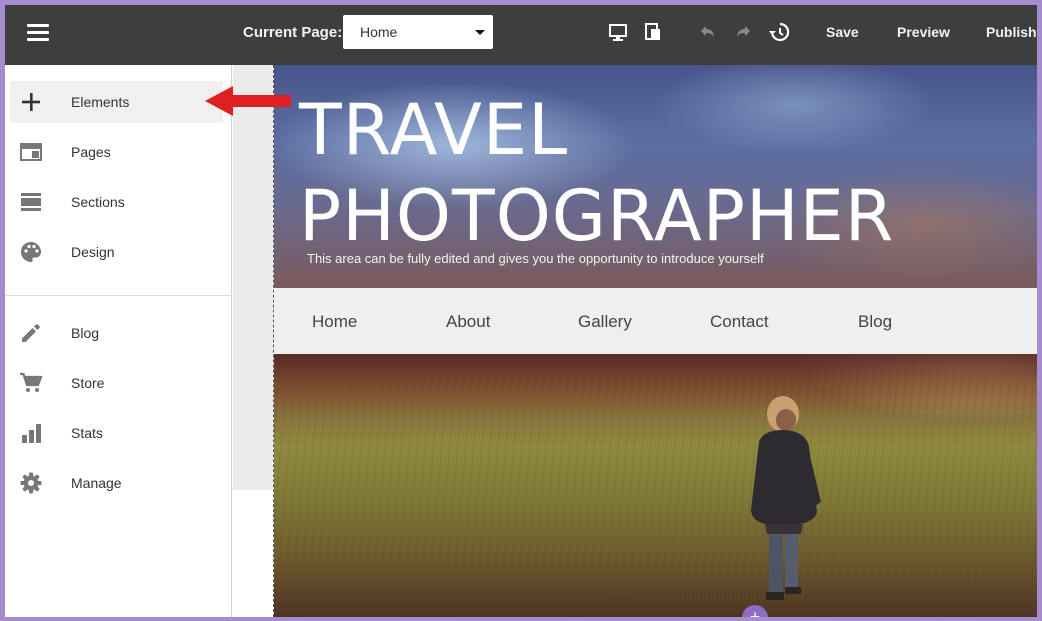 This screenshot has height=621, width=1042. Describe the element at coordinates (1011, 32) in the screenshot. I see `publish-button: Publish` at that location.